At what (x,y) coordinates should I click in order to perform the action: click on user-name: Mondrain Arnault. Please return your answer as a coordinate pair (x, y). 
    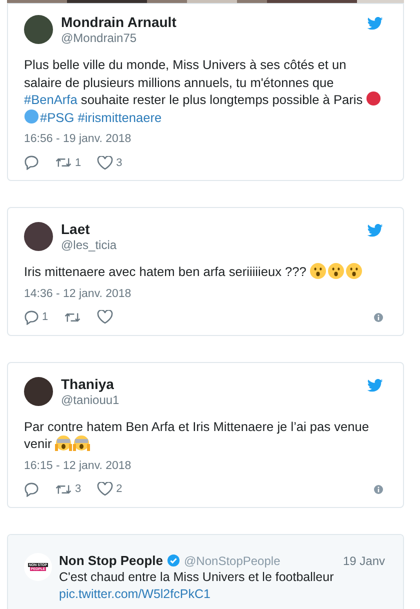
    Looking at the image, I should click on (210, 22).